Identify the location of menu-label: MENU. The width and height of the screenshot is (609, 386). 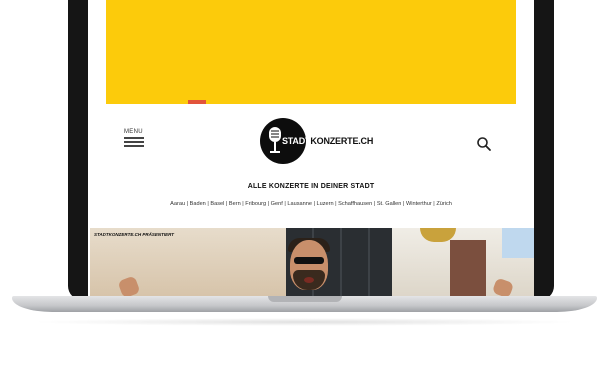
(133, 132).